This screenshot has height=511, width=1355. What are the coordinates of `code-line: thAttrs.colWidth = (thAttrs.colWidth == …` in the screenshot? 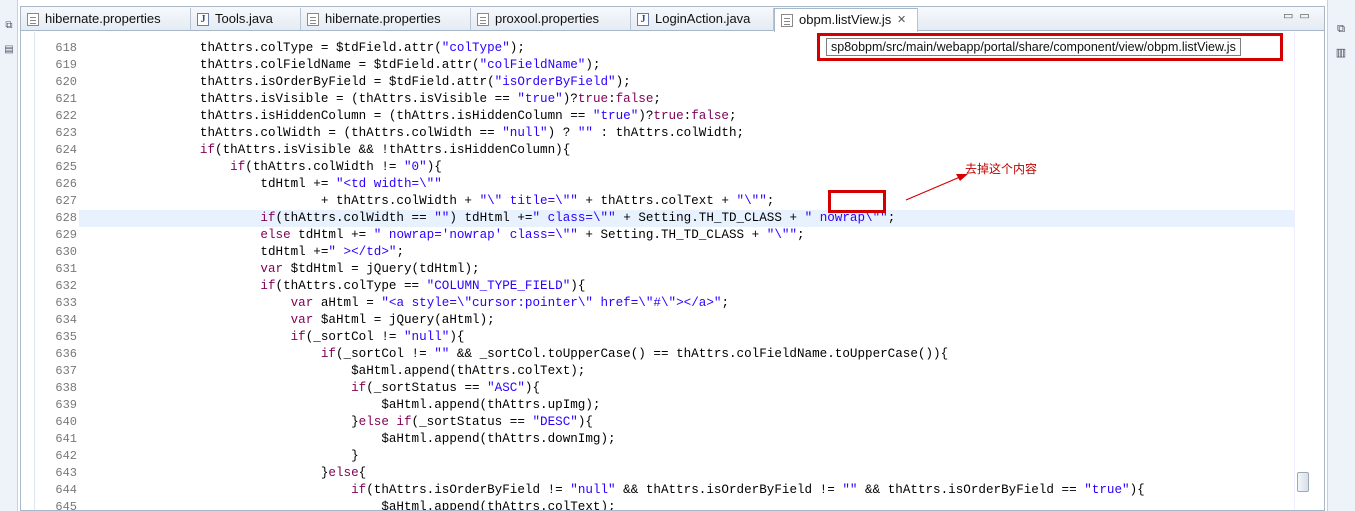 It's located at (686, 133).